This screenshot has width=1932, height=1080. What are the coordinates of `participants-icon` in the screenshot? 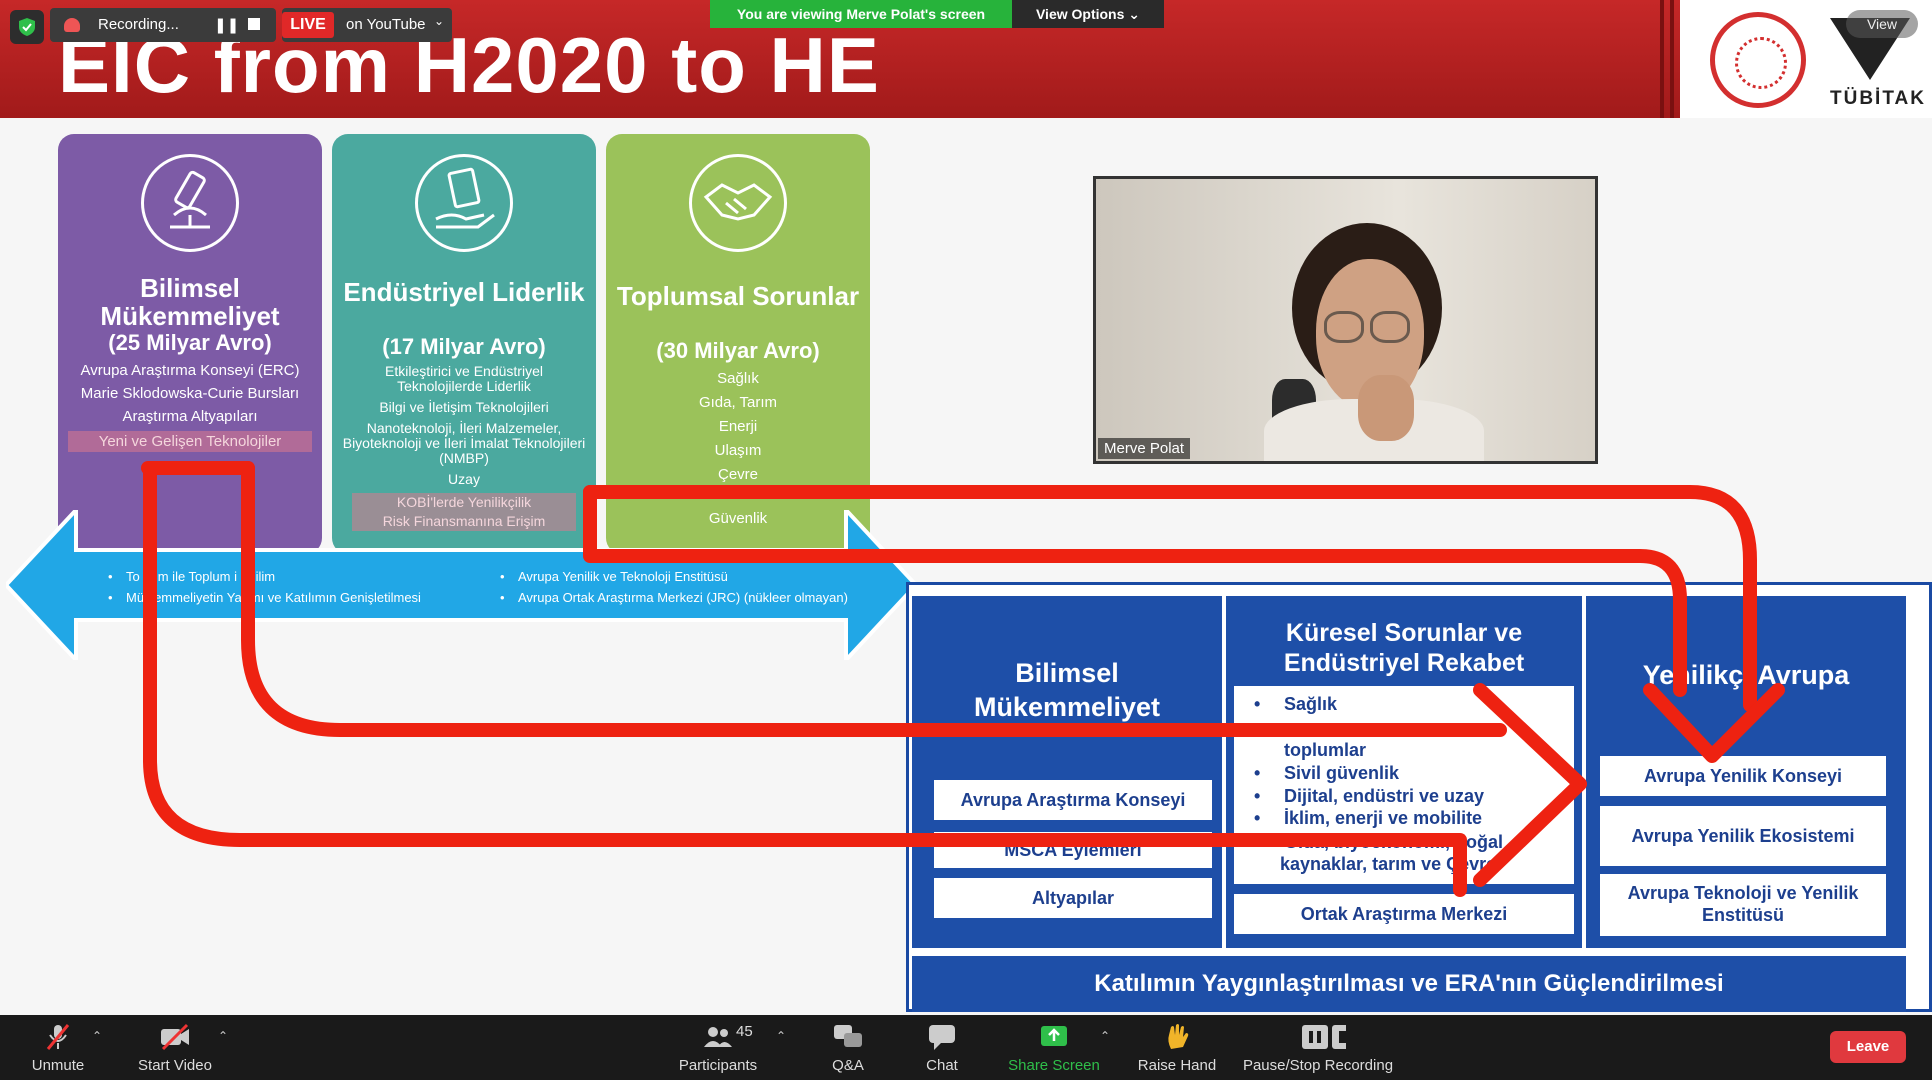 It's located at (718, 1037).